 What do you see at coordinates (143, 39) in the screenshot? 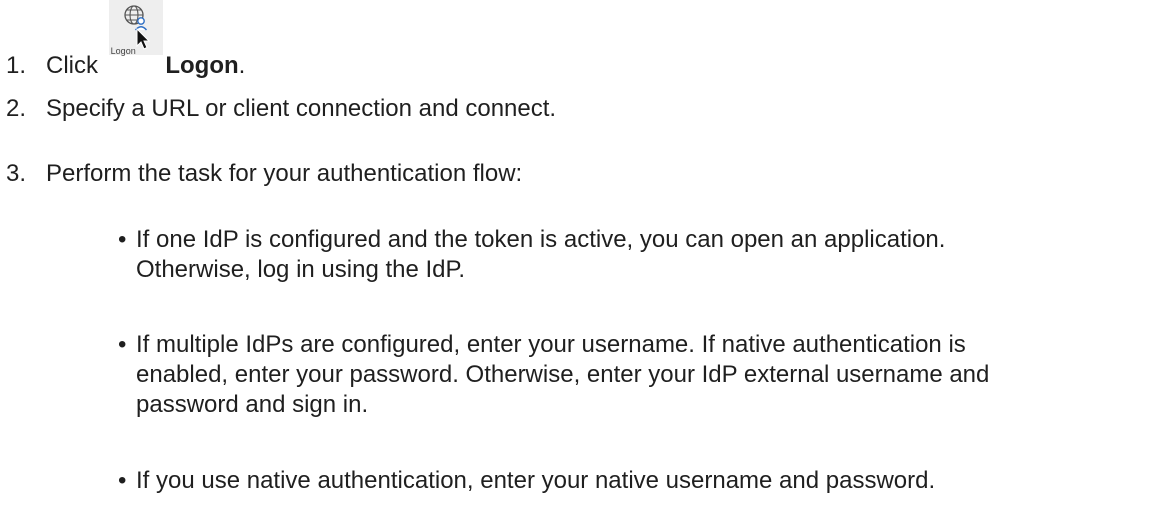
I see `mouse-pointer-icon` at bounding box center [143, 39].